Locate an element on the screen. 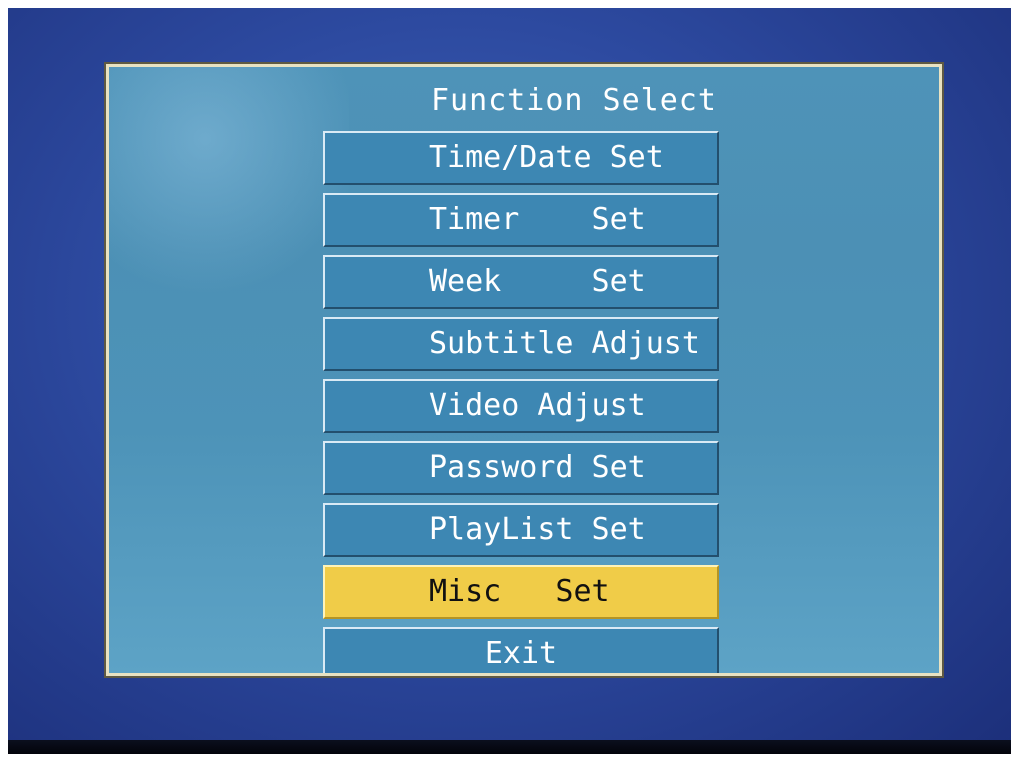 Image resolution: width=1019 pixels, height=764 pixels. menu-item-exit: Exit is located at coordinates (521, 650).